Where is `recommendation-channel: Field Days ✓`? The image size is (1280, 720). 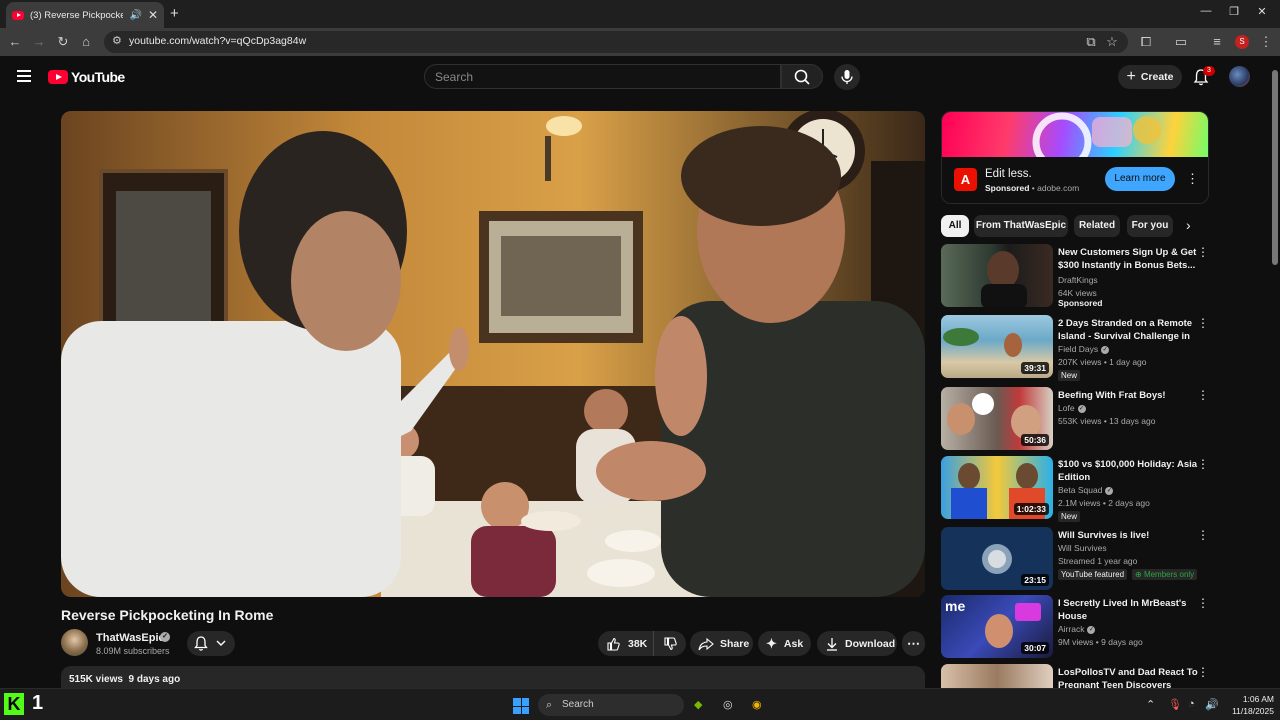
recommendation-channel: Field Days ✓ is located at coordinates (1084, 349).